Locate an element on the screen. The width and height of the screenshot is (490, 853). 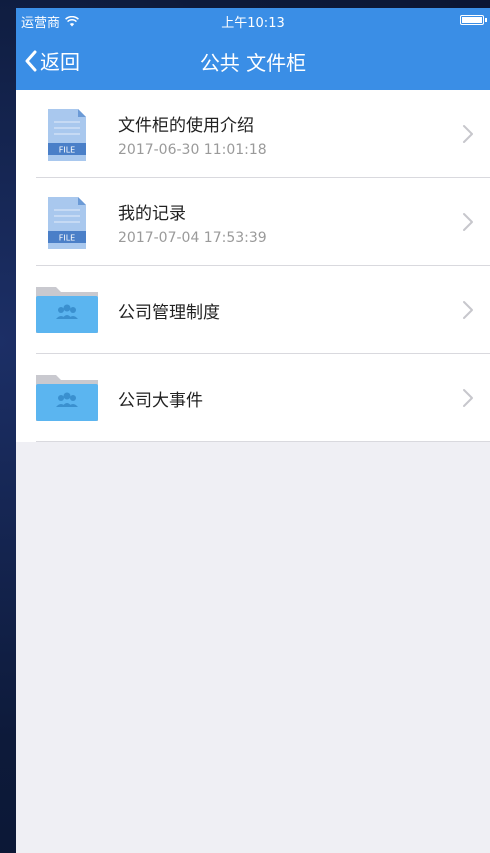
page-title: 公共 文件柜 is located at coordinates (253, 63).